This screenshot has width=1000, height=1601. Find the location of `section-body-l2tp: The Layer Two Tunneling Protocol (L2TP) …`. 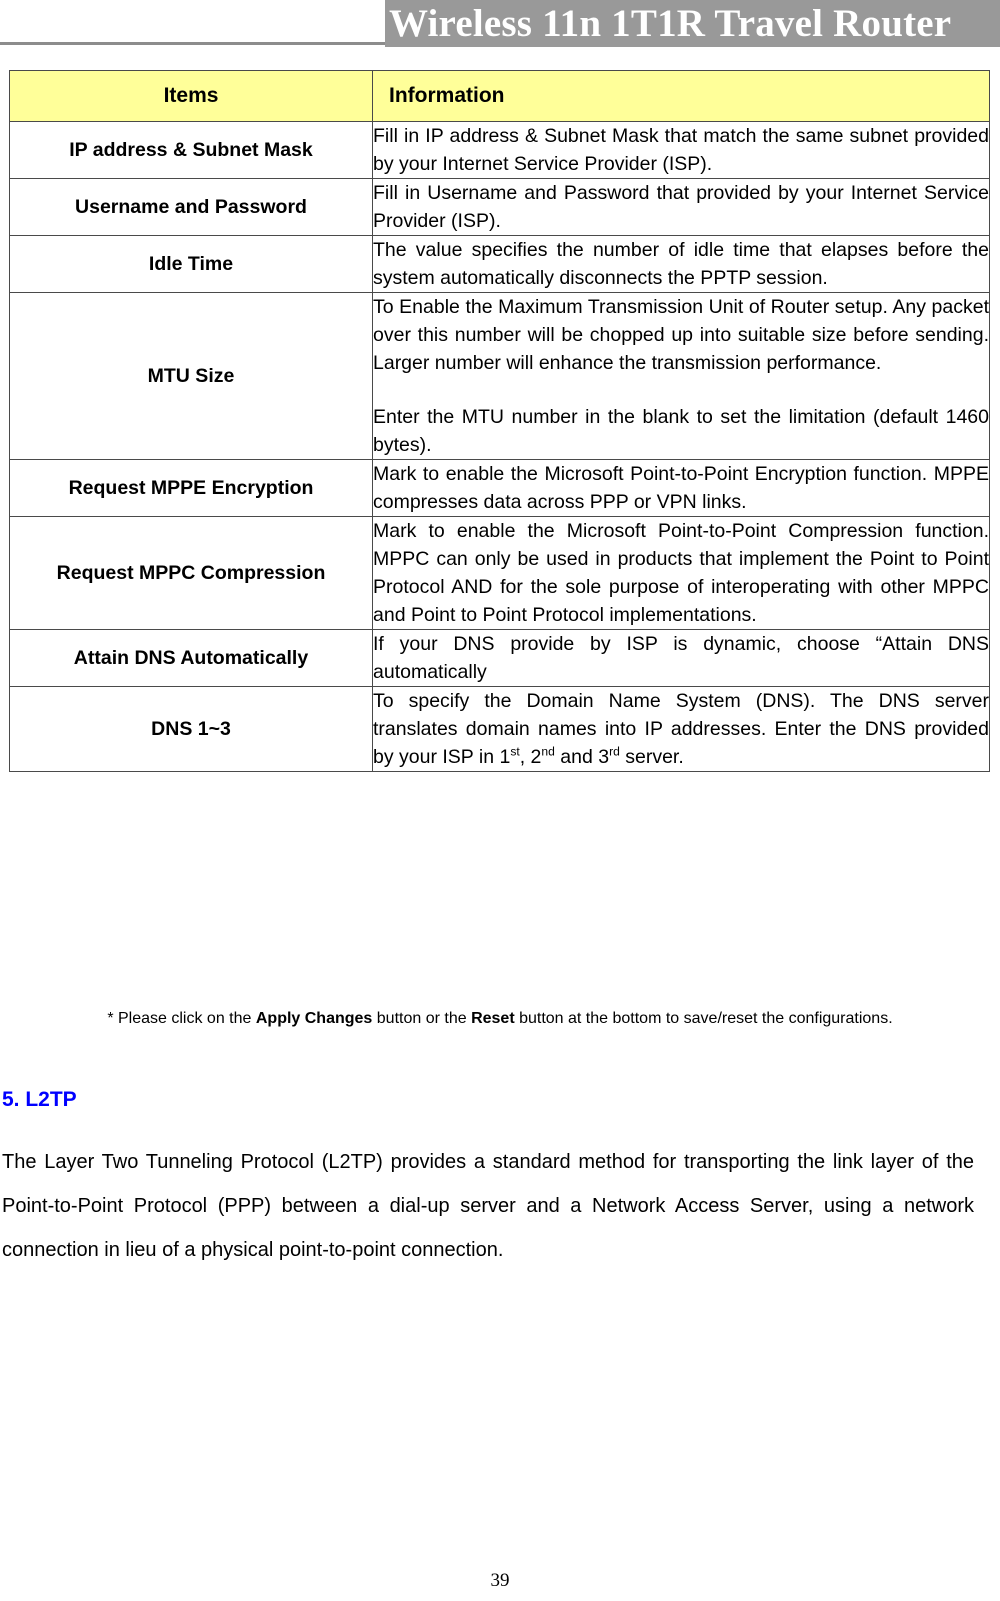

section-body-l2tp: The Layer Two Tunneling Protocol (L2TP) … is located at coordinates (488, 1206).